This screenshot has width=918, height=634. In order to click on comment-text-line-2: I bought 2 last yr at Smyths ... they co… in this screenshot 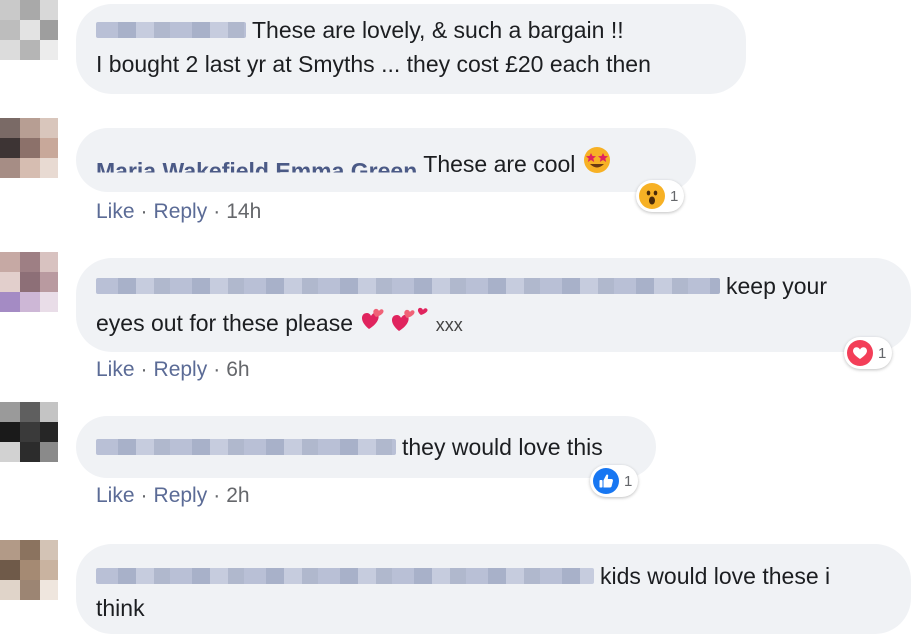, I will do `click(373, 64)`.